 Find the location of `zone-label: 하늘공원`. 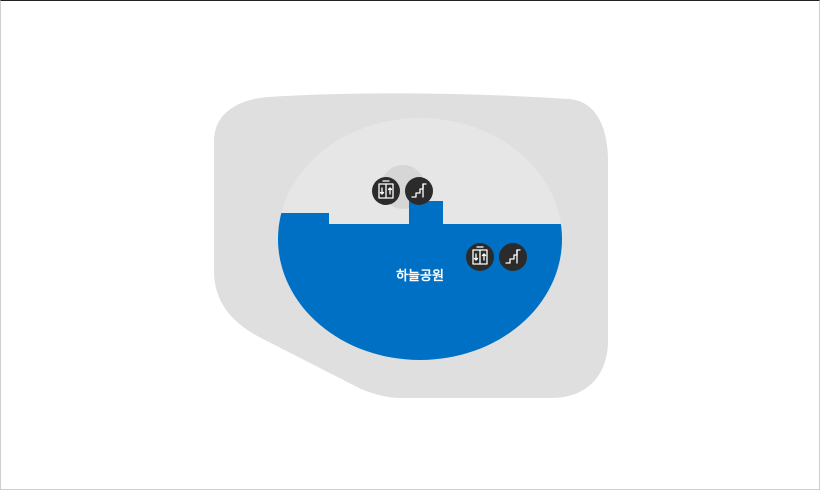

zone-label: 하늘공원 is located at coordinates (420, 276).